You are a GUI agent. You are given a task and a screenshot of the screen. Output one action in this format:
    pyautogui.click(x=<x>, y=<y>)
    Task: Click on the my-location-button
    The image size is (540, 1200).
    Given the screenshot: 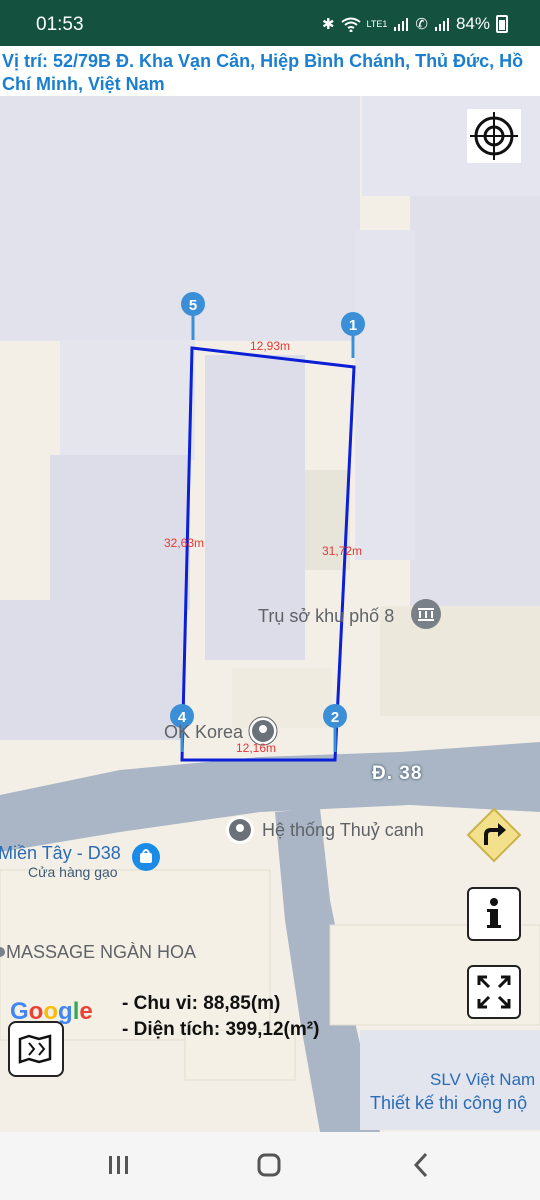 What is the action you would take?
    pyautogui.click(x=494, y=136)
    